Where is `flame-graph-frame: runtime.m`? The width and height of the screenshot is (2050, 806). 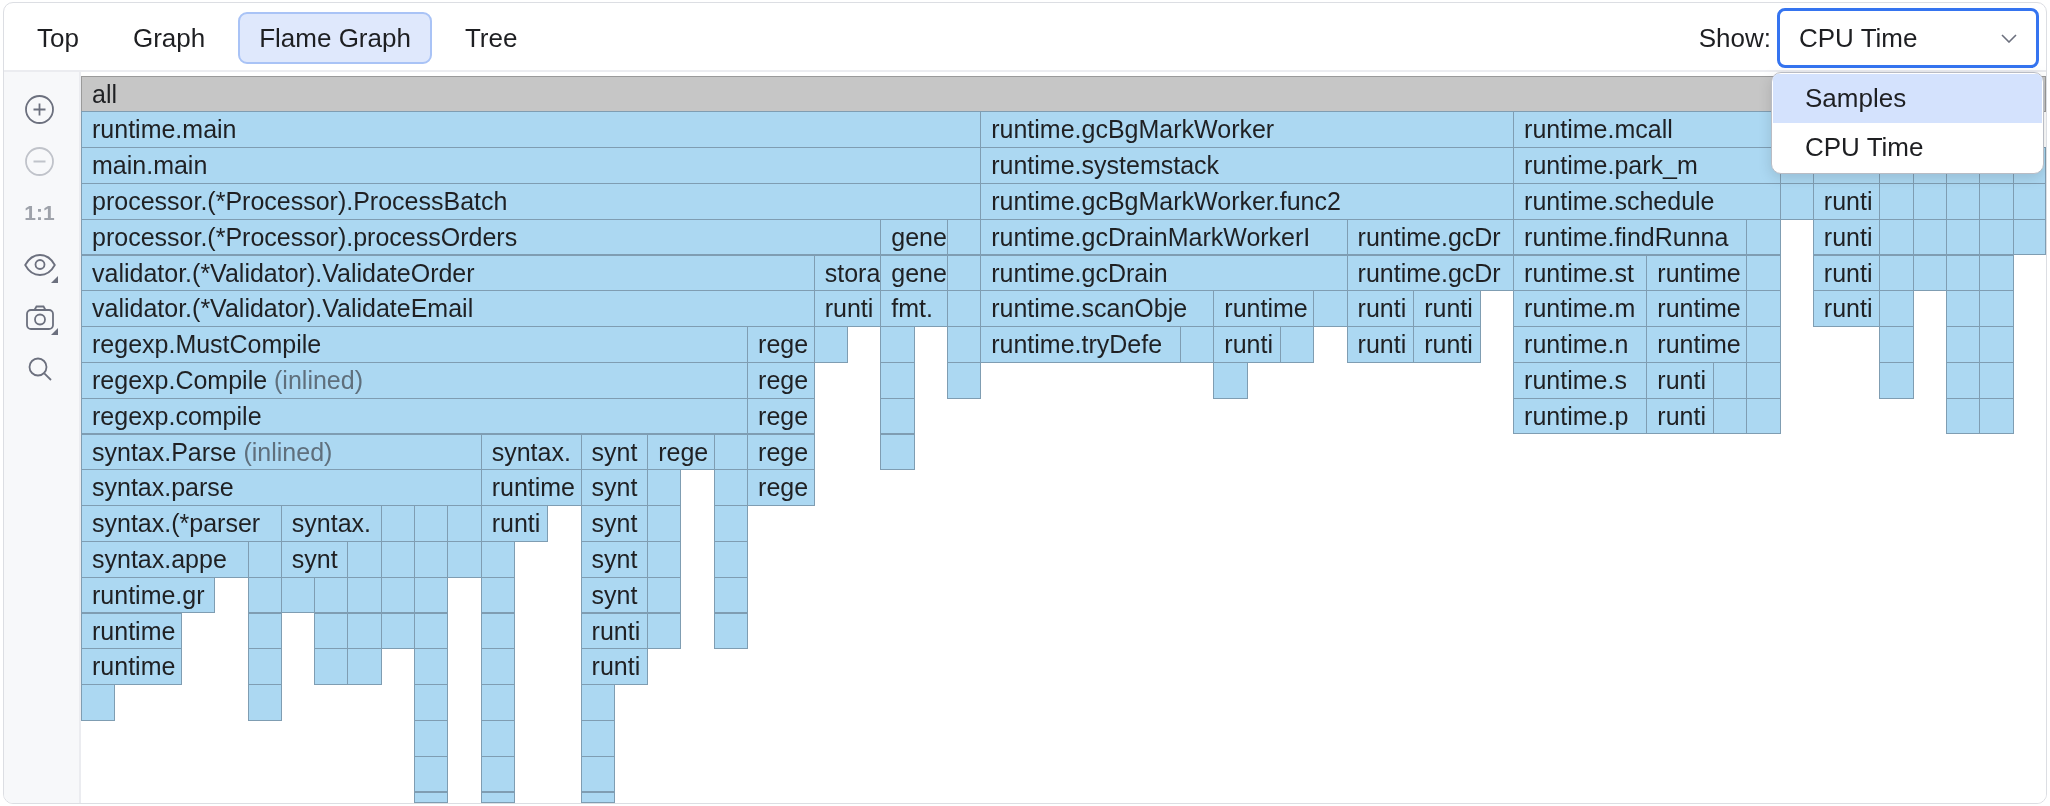 flame-graph-frame: runtime.m is located at coordinates (1580, 309).